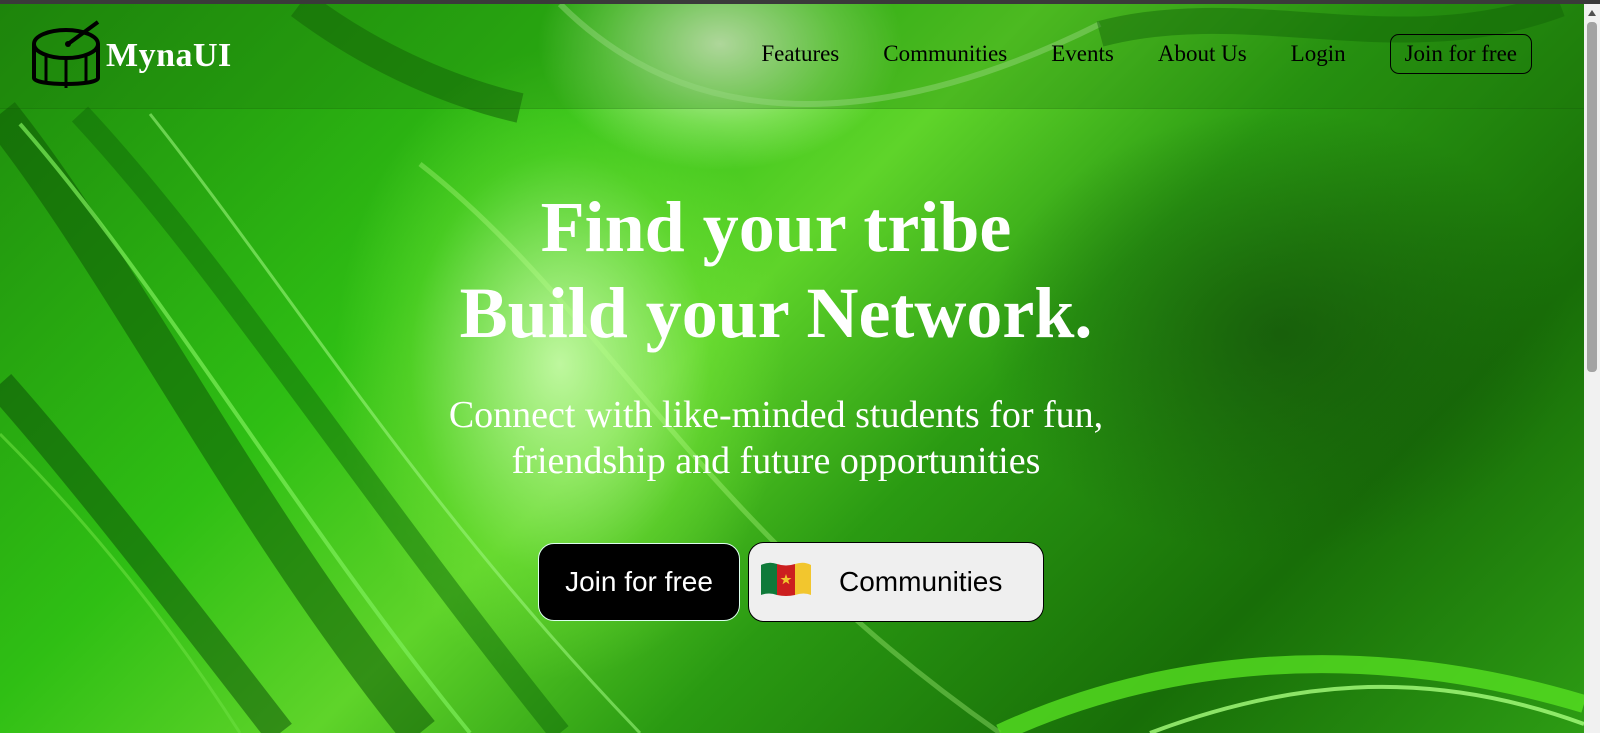 The image size is (1600, 733). Describe the element at coordinates (1082, 54) in the screenshot. I see `nav-link-events: Events` at that location.